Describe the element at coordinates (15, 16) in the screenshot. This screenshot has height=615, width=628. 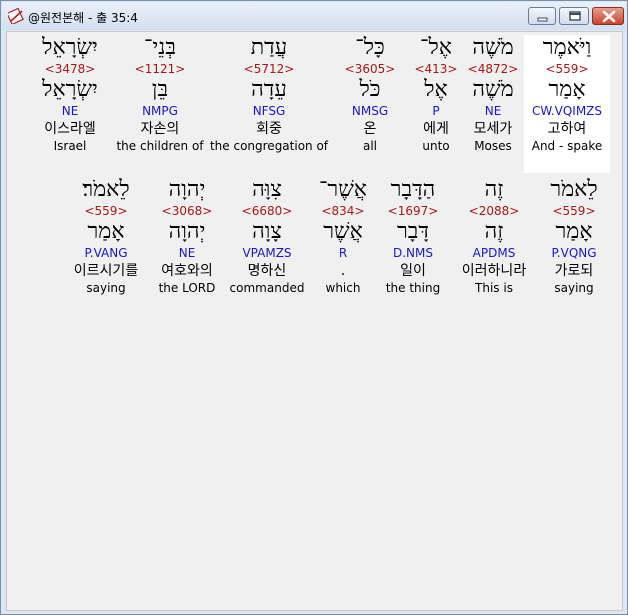
I see `app-icon` at that location.